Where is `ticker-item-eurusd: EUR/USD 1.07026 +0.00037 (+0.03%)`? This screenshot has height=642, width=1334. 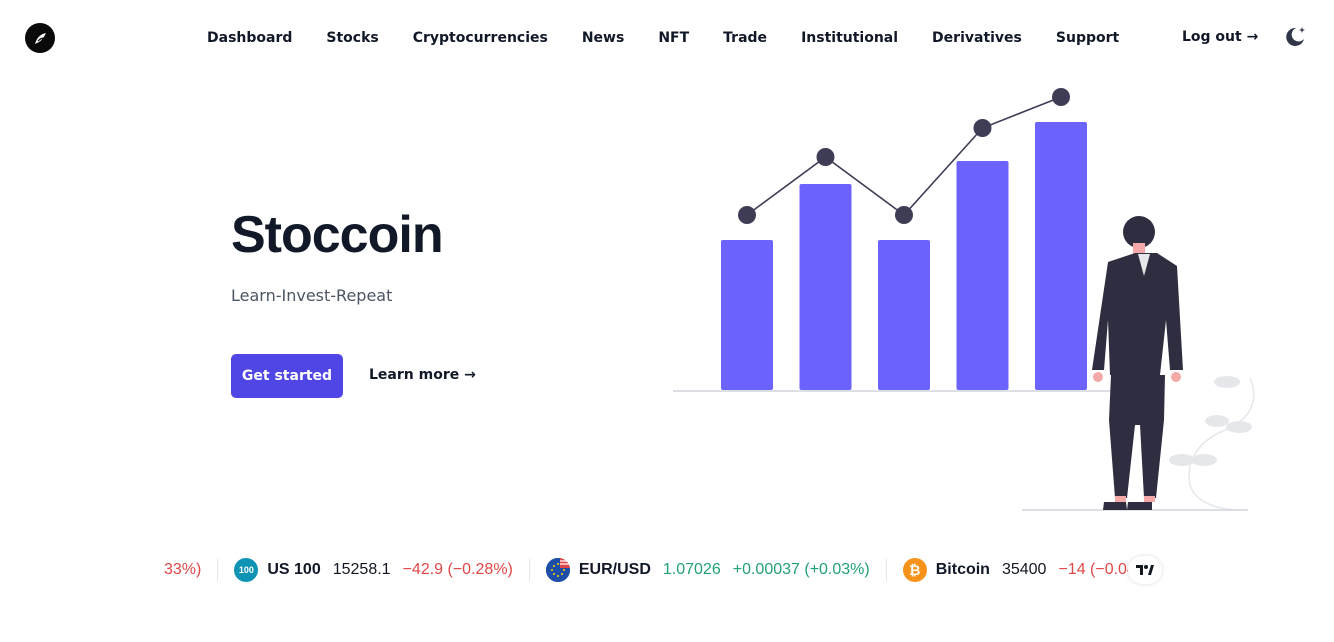
ticker-item-eurusd: EUR/USD 1.07026 +0.00037 (+0.03%) is located at coordinates (707, 570).